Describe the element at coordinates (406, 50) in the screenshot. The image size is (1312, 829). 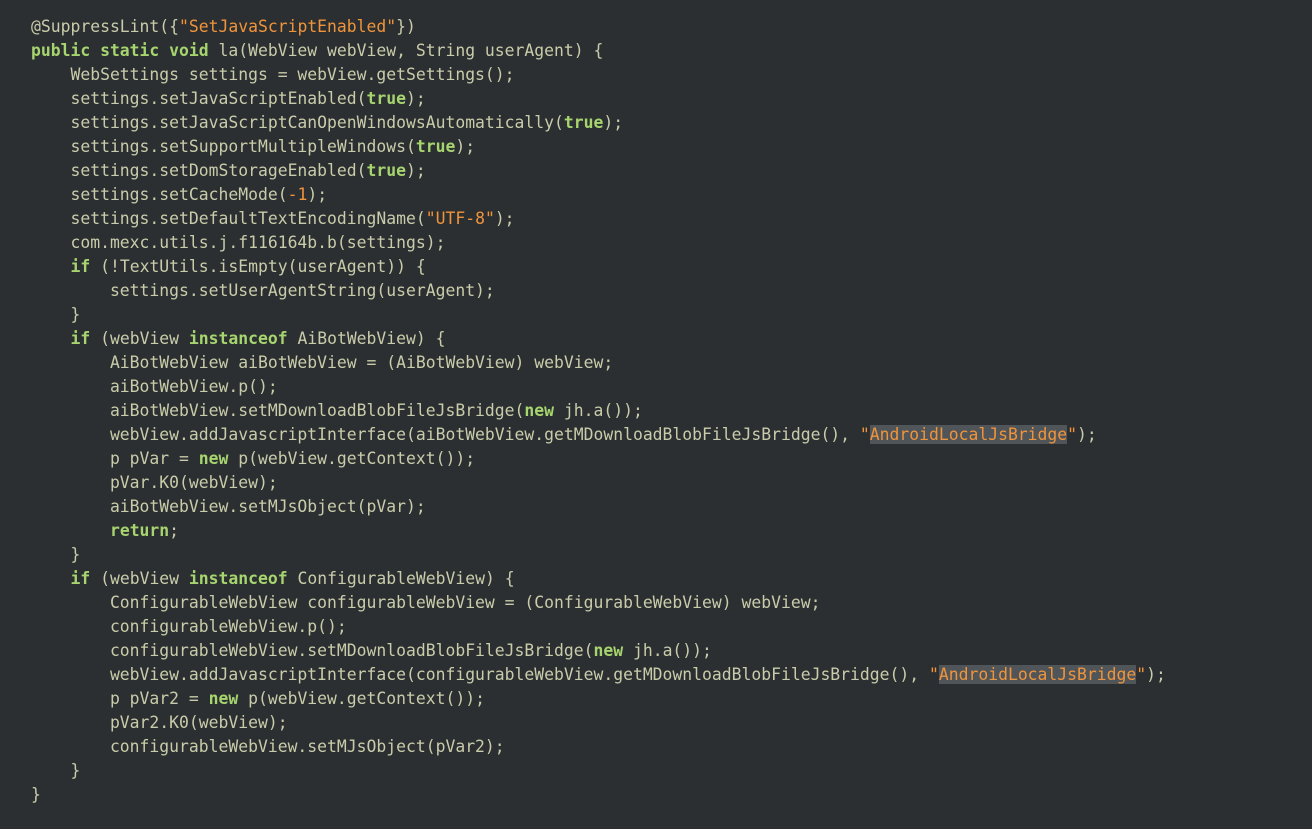
I see `code-text: la(WebView webView, String userAgent) {` at that location.